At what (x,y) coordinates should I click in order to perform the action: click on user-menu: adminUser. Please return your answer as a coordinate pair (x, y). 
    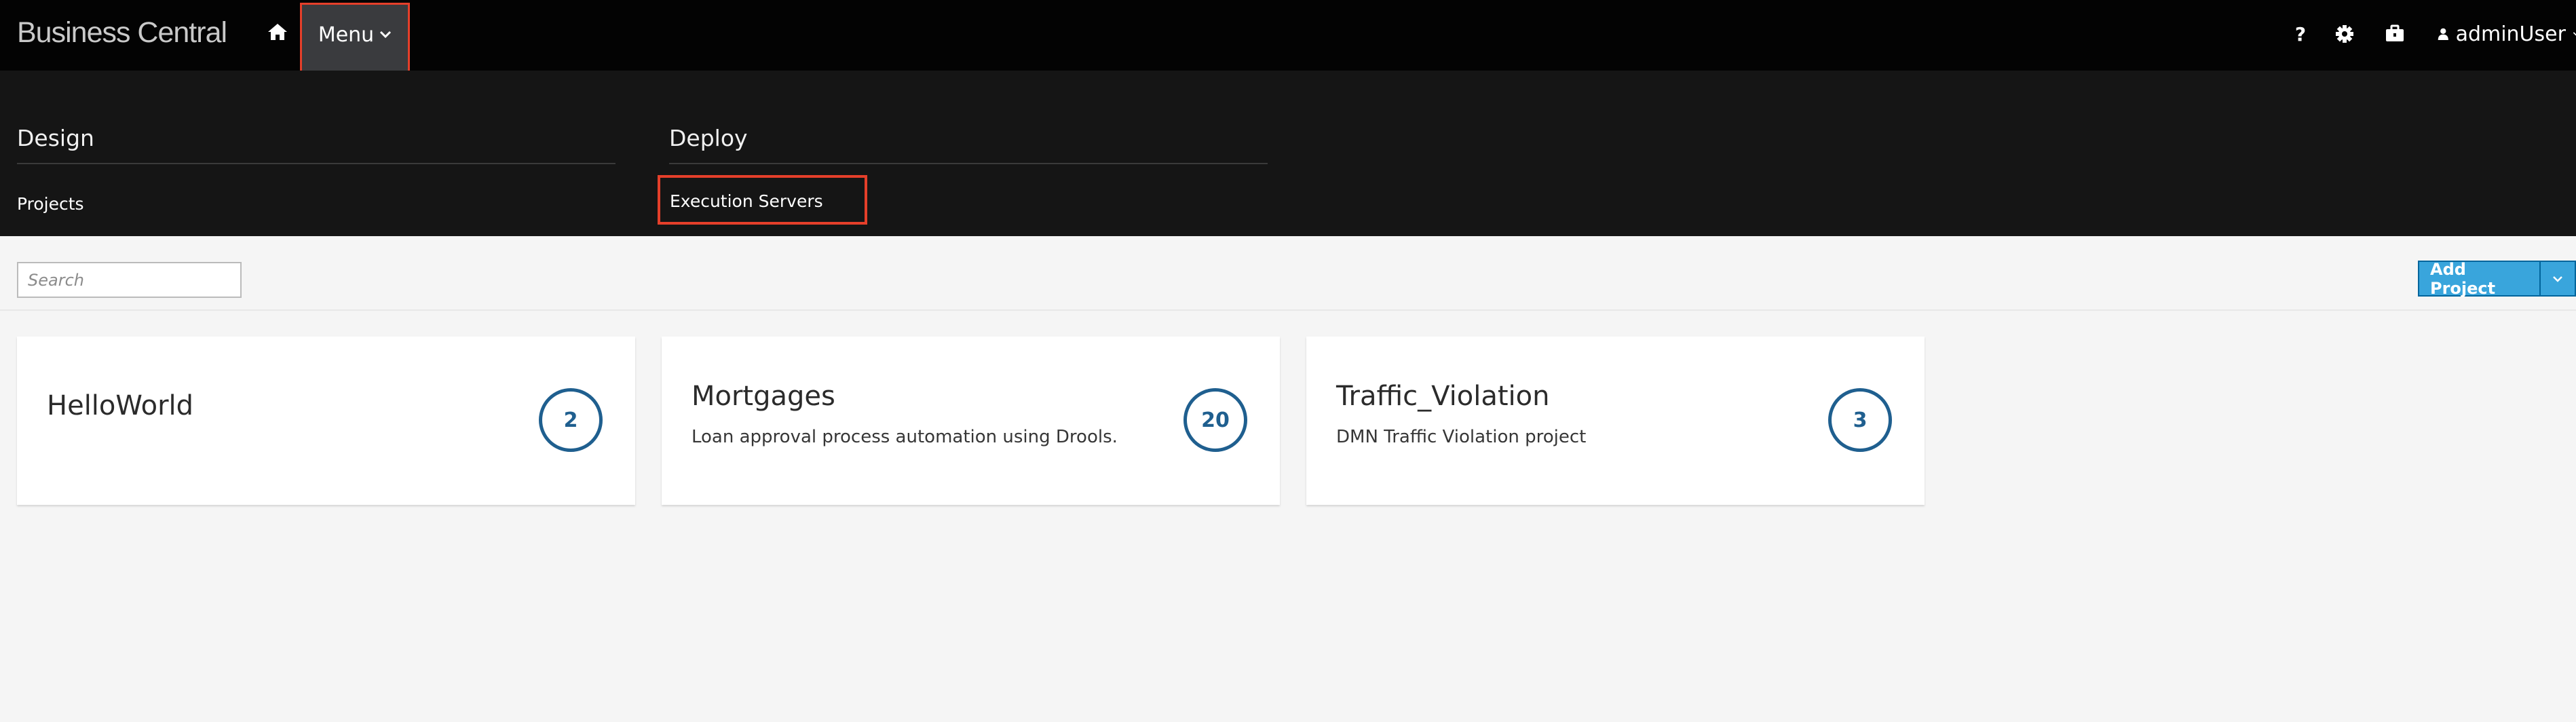
    Looking at the image, I should click on (2507, 34).